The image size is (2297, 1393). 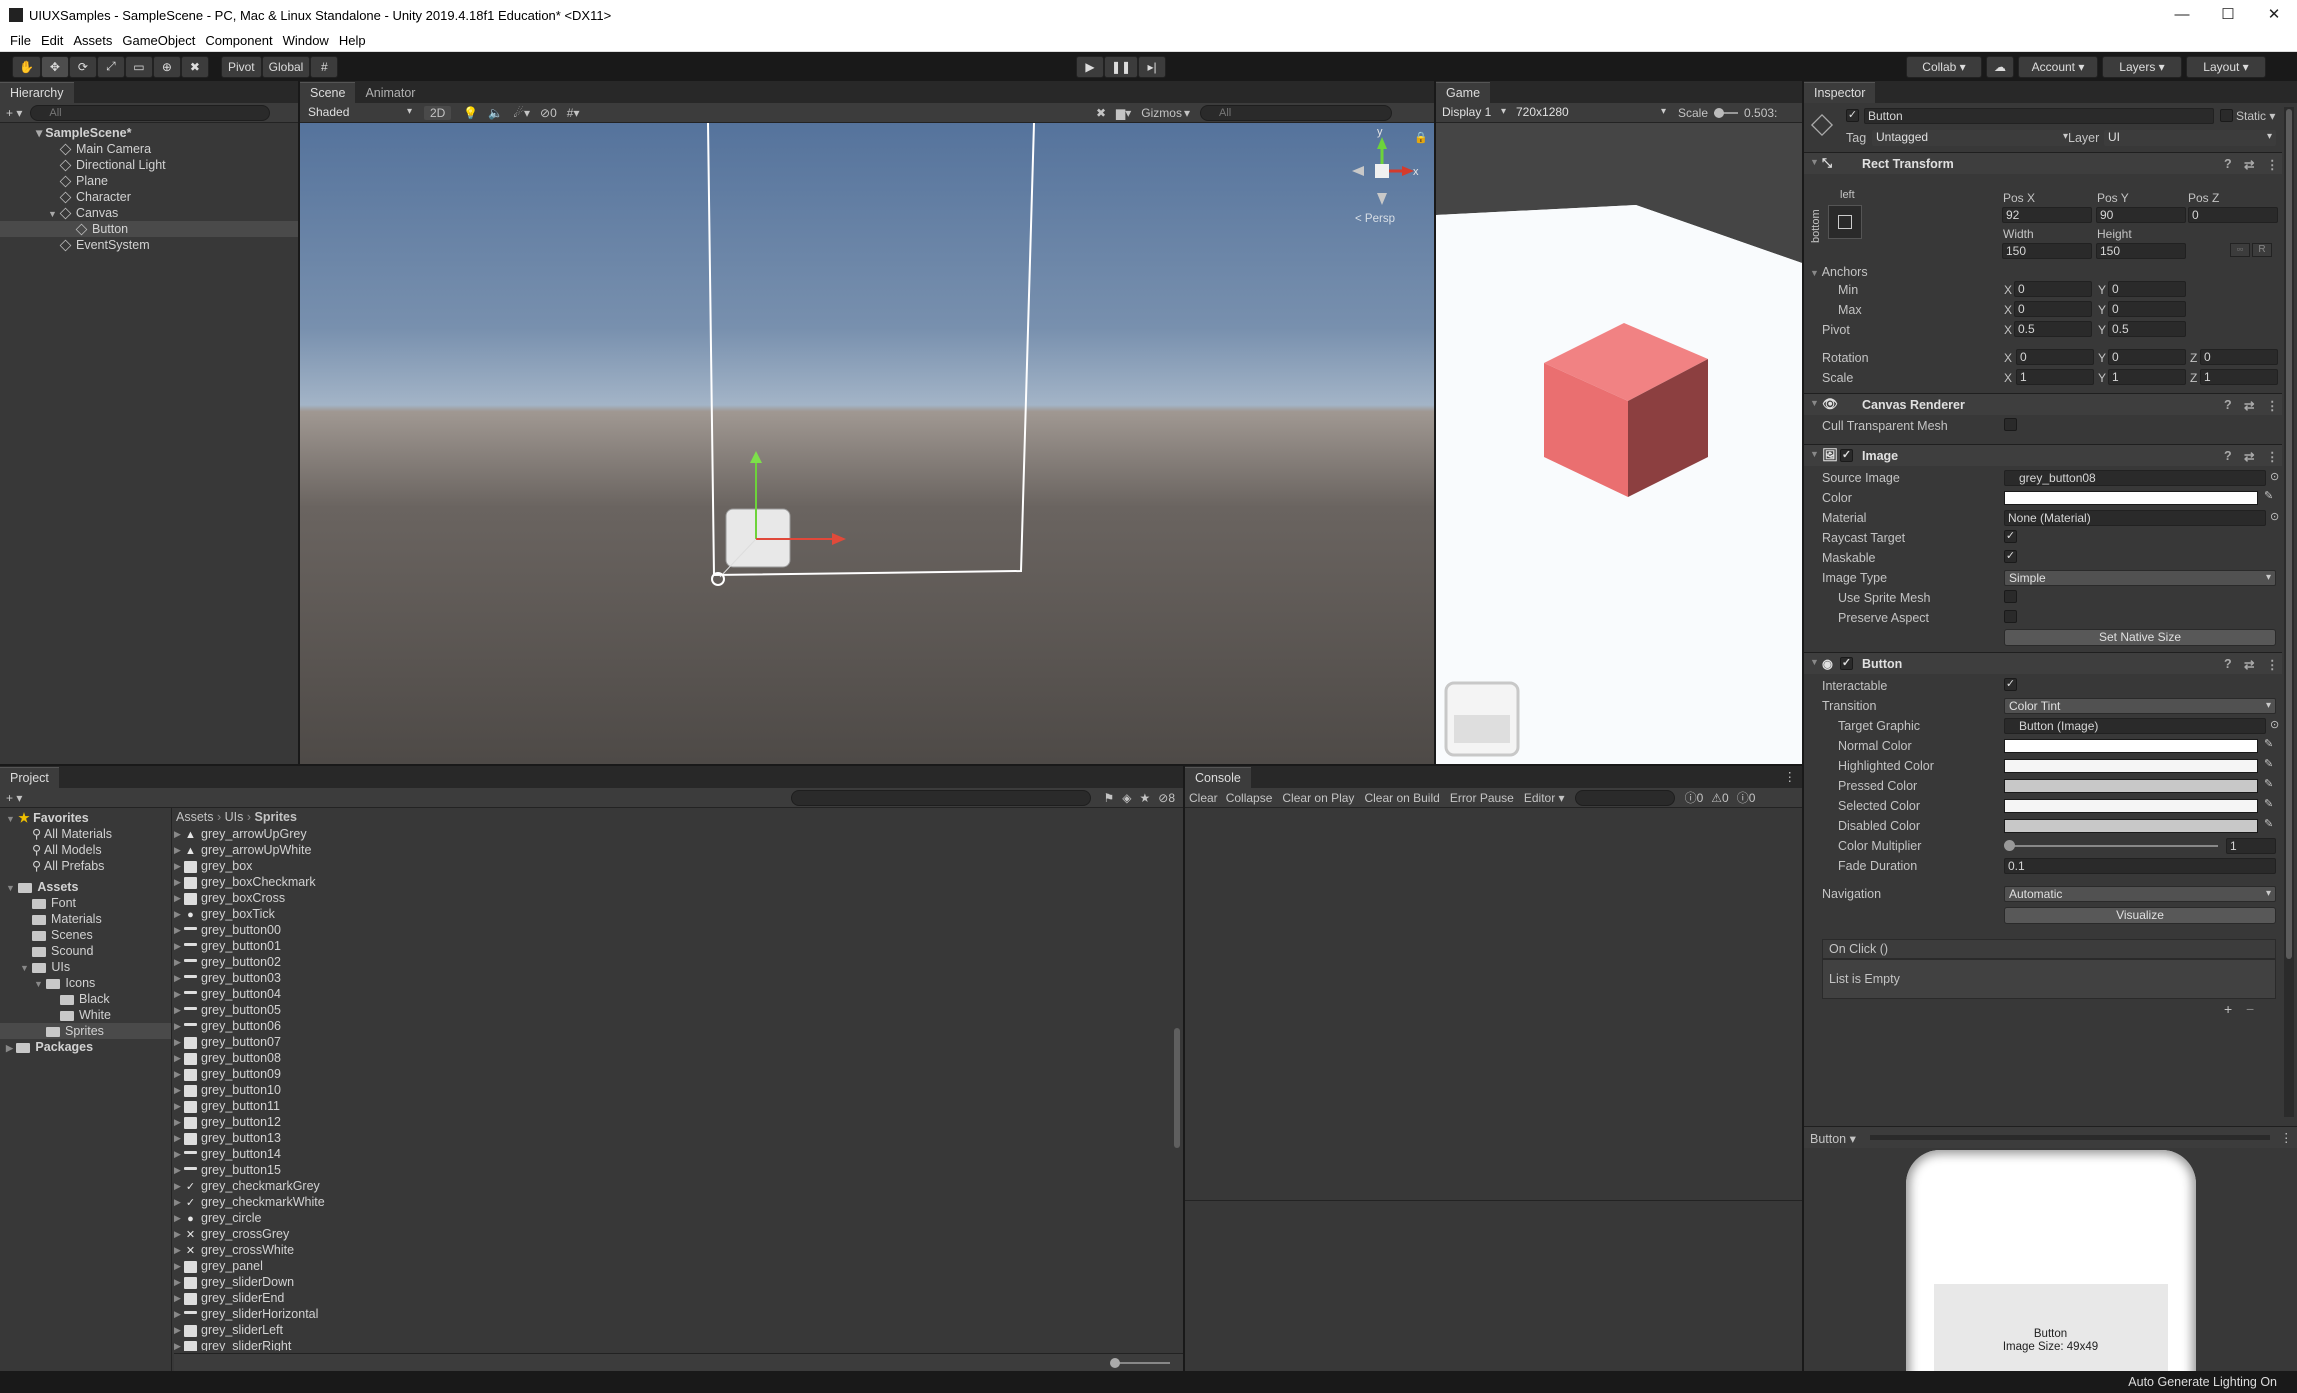 What do you see at coordinates (678, 1106) in the screenshot?
I see `asset-row: ▶ grey_button11` at bounding box center [678, 1106].